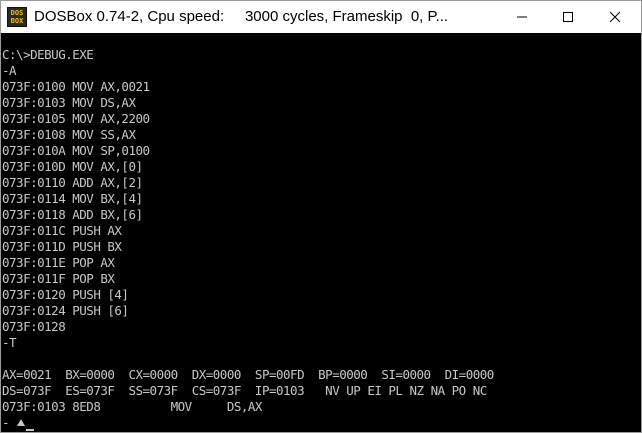 The width and height of the screenshot is (642, 433). I want to click on console-line: -, so click(6, 422).